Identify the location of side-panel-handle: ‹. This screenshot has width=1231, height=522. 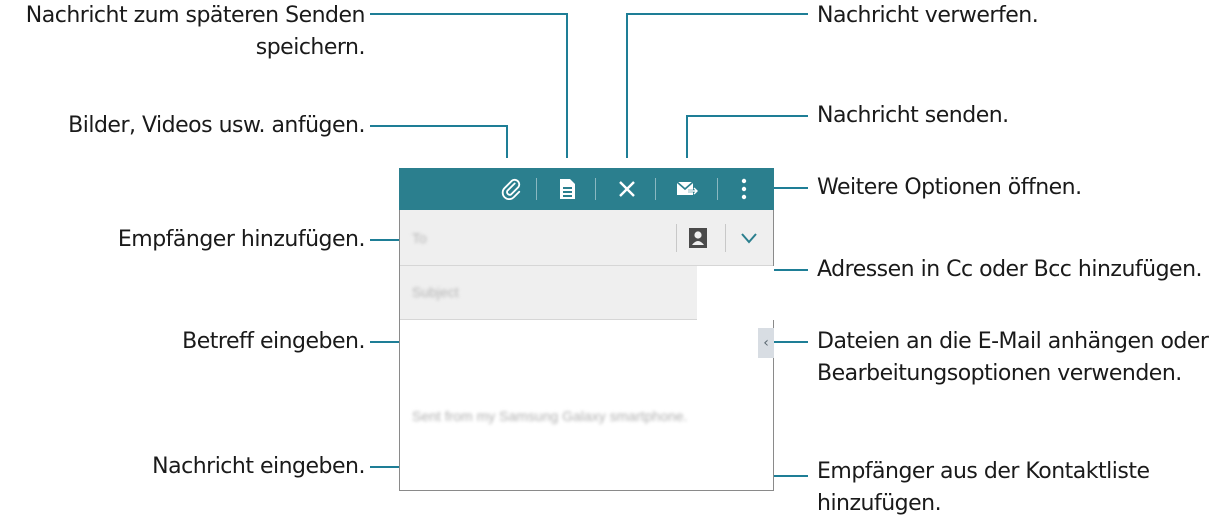
(766, 343).